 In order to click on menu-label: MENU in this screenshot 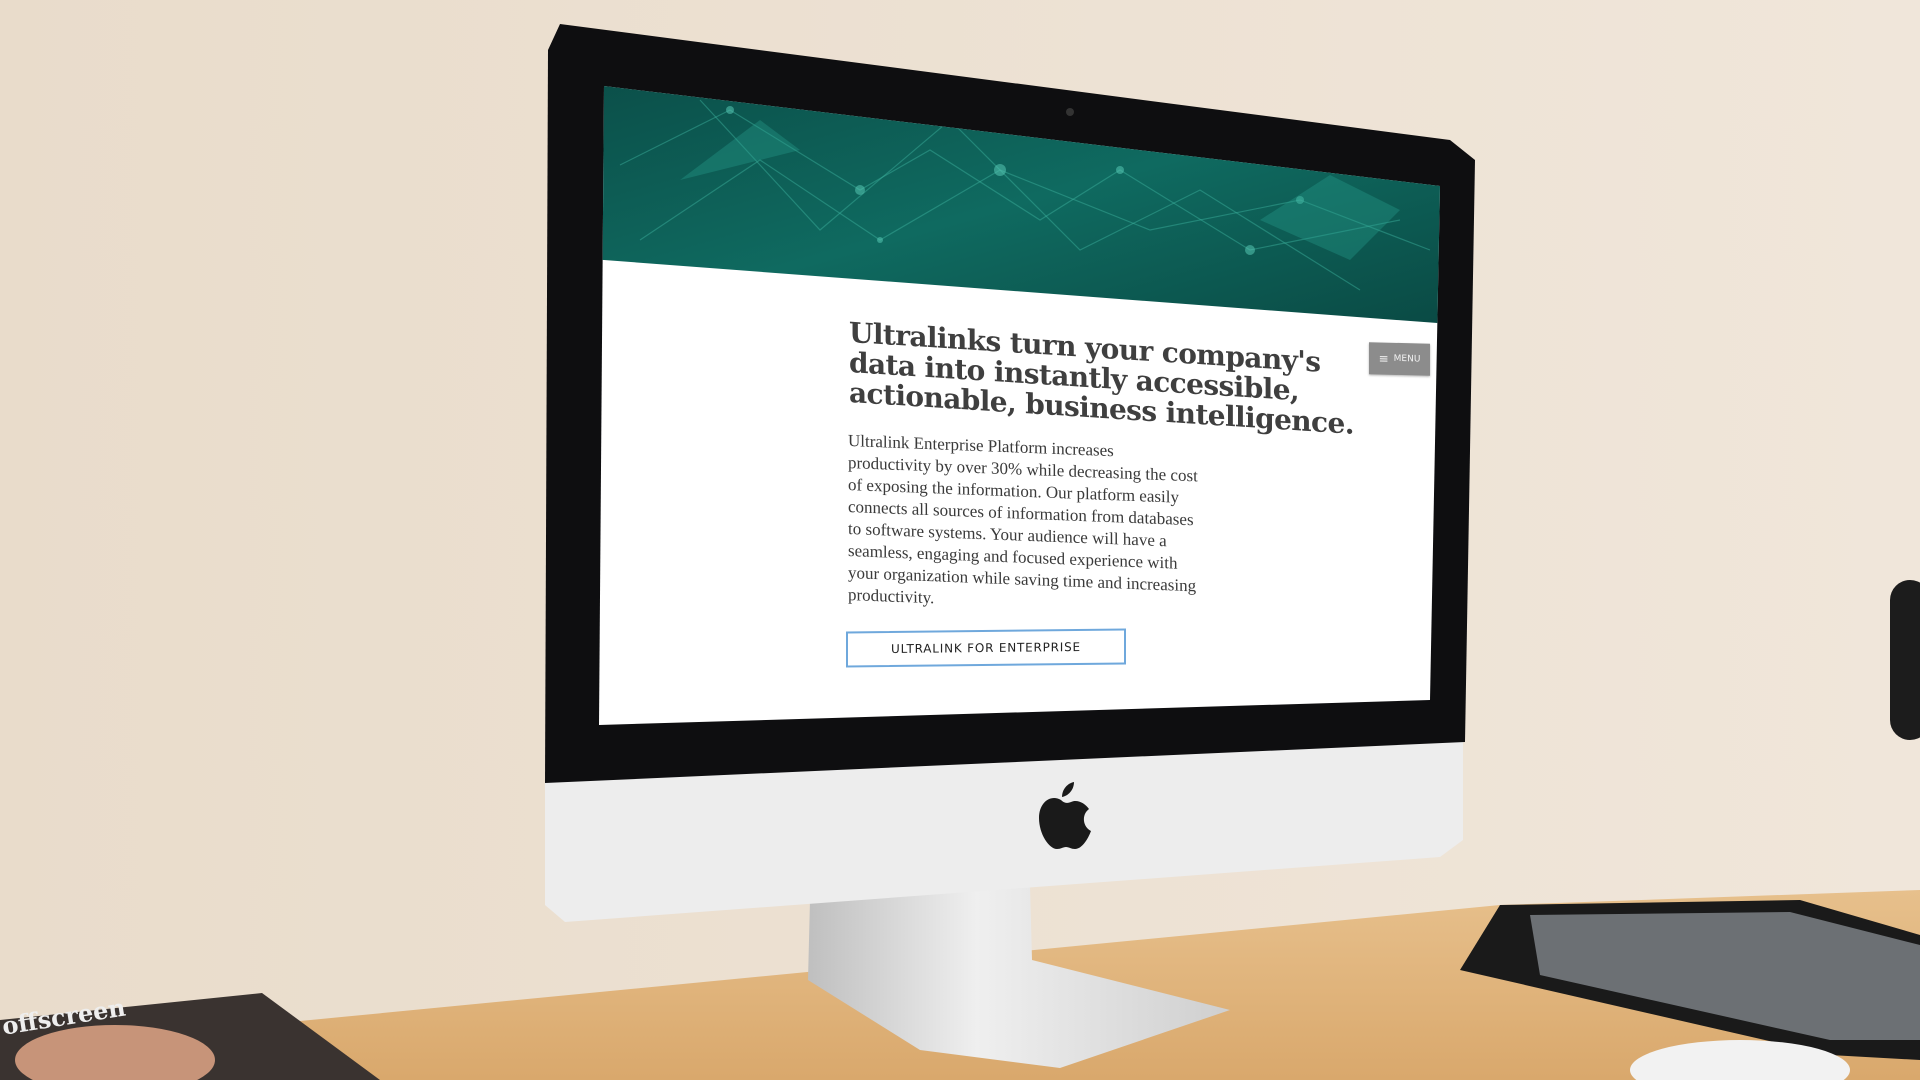, I will do `click(1407, 359)`.